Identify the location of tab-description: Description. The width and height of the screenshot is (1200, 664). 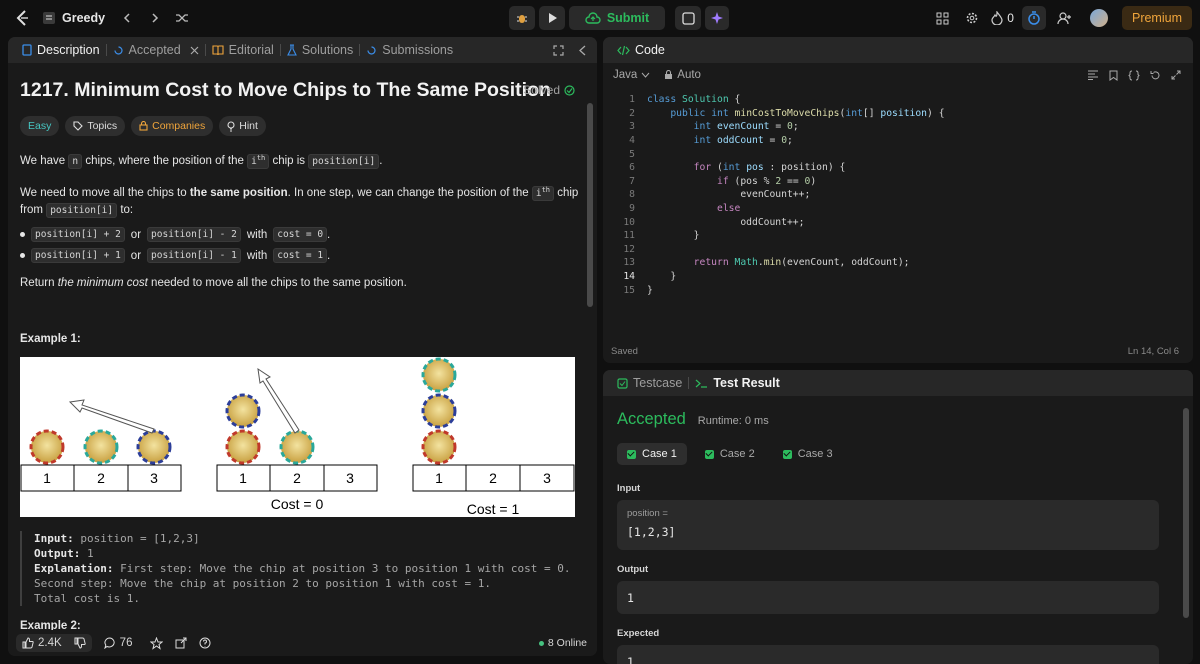
(61, 50).